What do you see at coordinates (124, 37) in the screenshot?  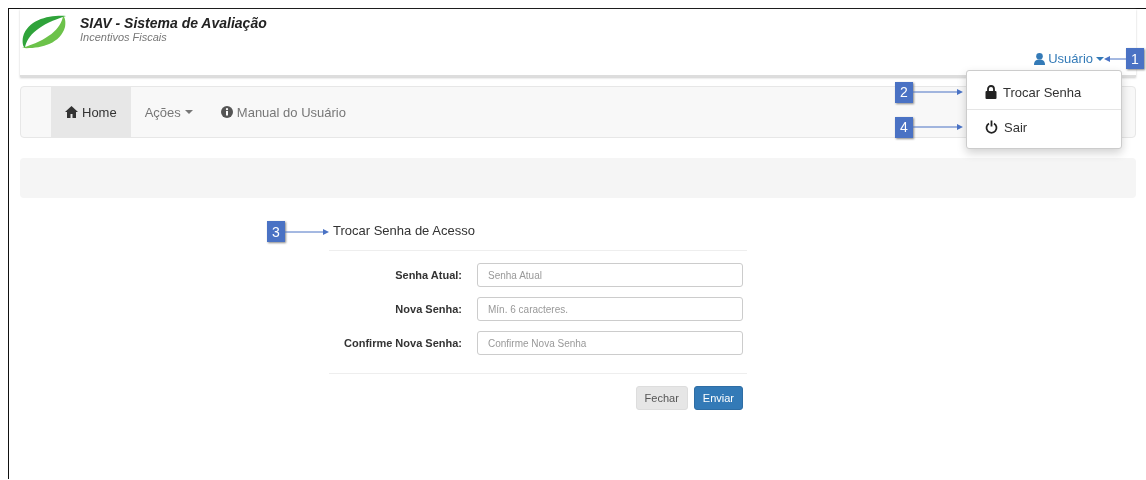 I see `app-subtitle: Incentivos Fiscais` at bounding box center [124, 37].